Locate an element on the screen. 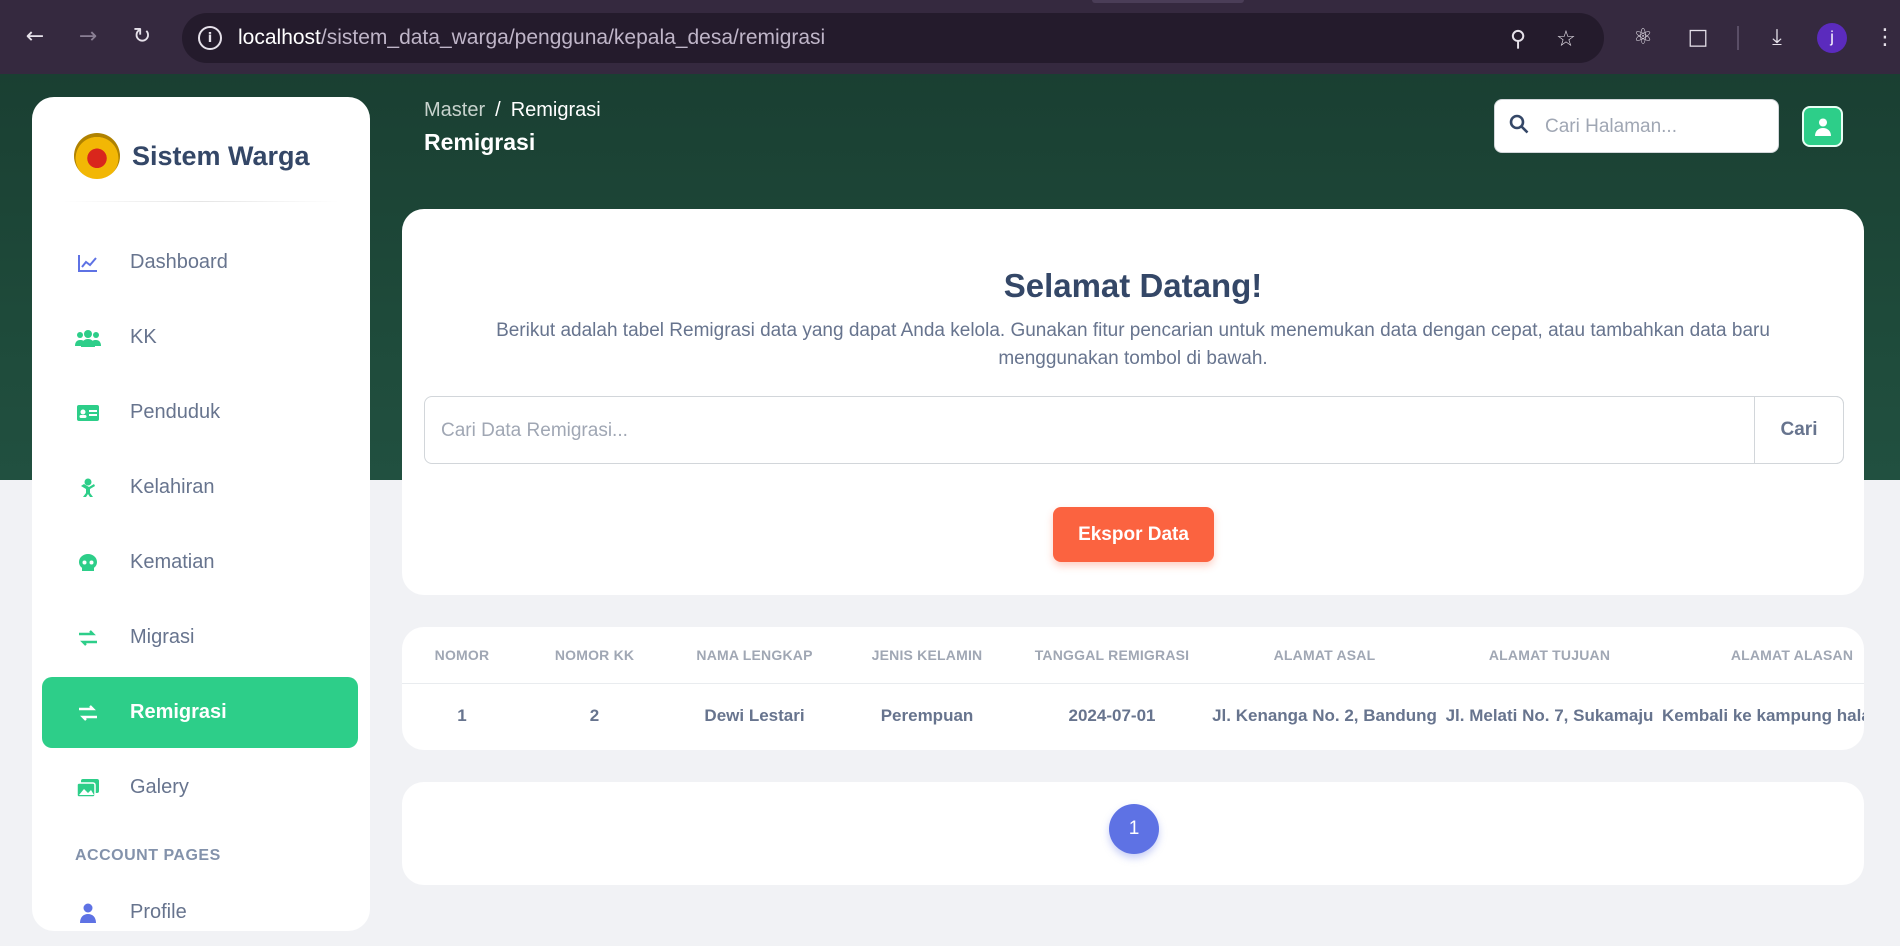 This screenshot has width=1900, height=946. sidebar-item-label: Kematian is located at coordinates (172, 562).